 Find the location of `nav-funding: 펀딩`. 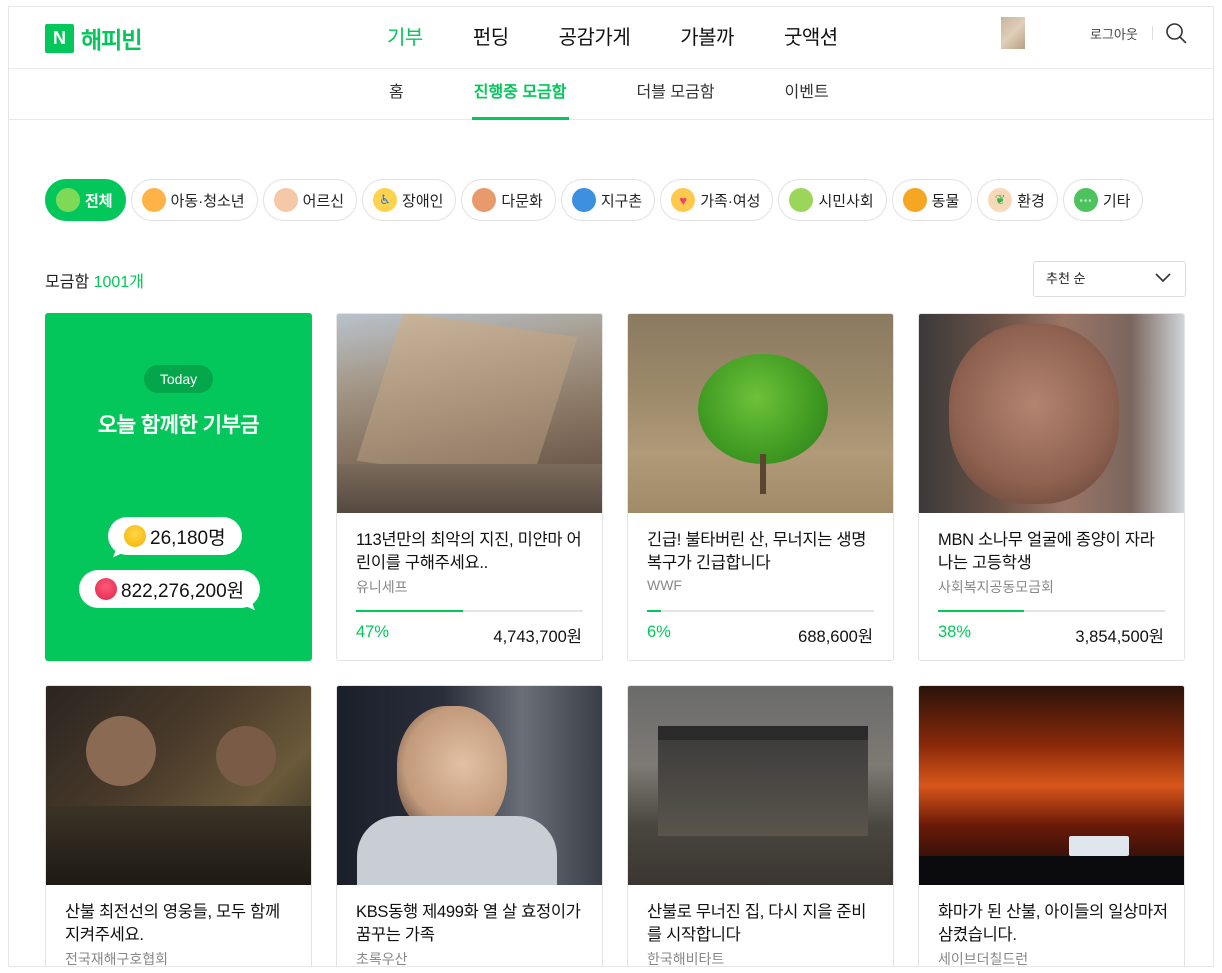

nav-funding: 펀딩 is located at coordinates (491, 35).